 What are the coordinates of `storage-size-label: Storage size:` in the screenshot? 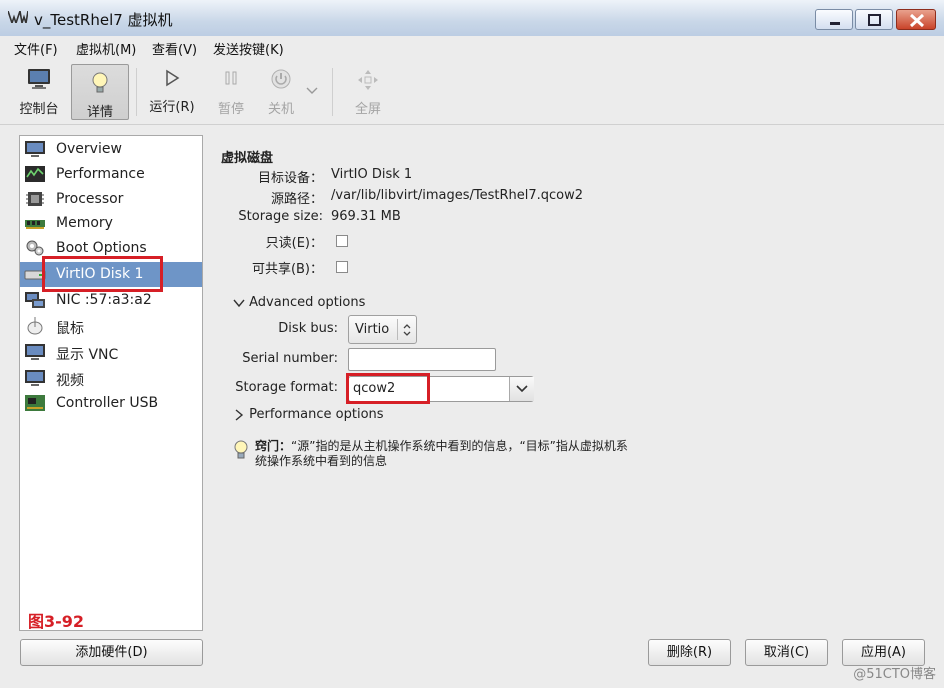 It's located at (280, 216).